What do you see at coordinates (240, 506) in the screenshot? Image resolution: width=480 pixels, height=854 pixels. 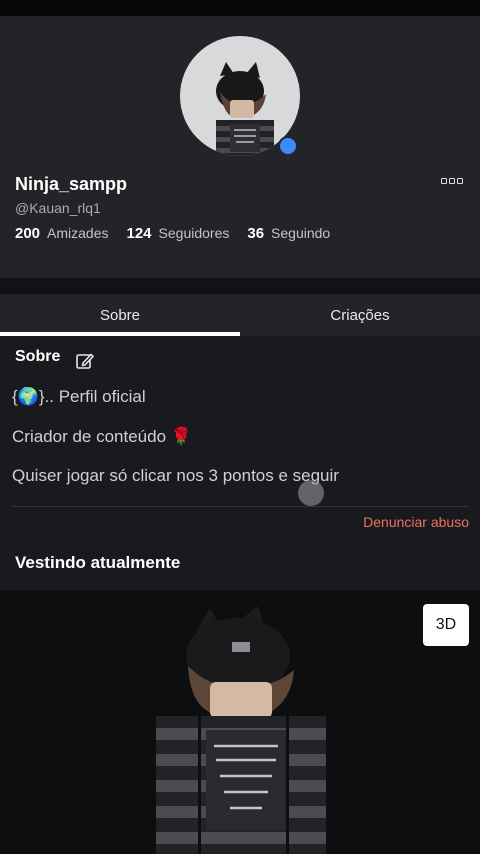 I see `divider` at bounding box center [240, 506].